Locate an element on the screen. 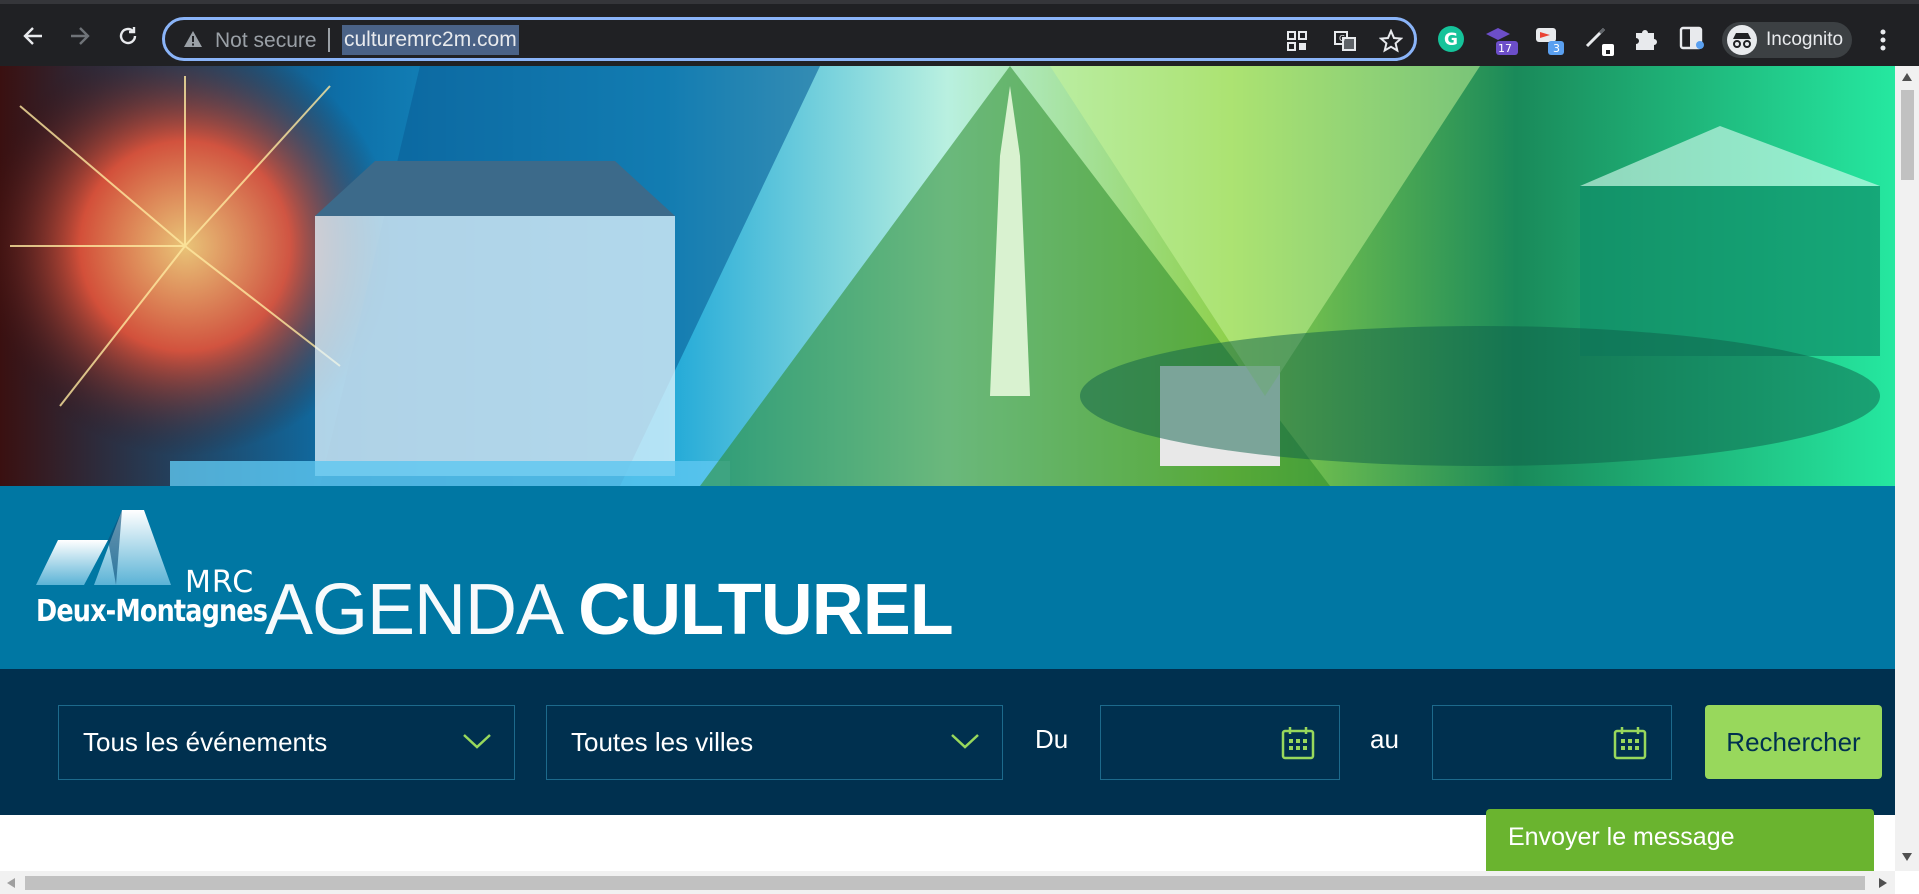  browser-menu-icon is located at coordinates (1883, 40).